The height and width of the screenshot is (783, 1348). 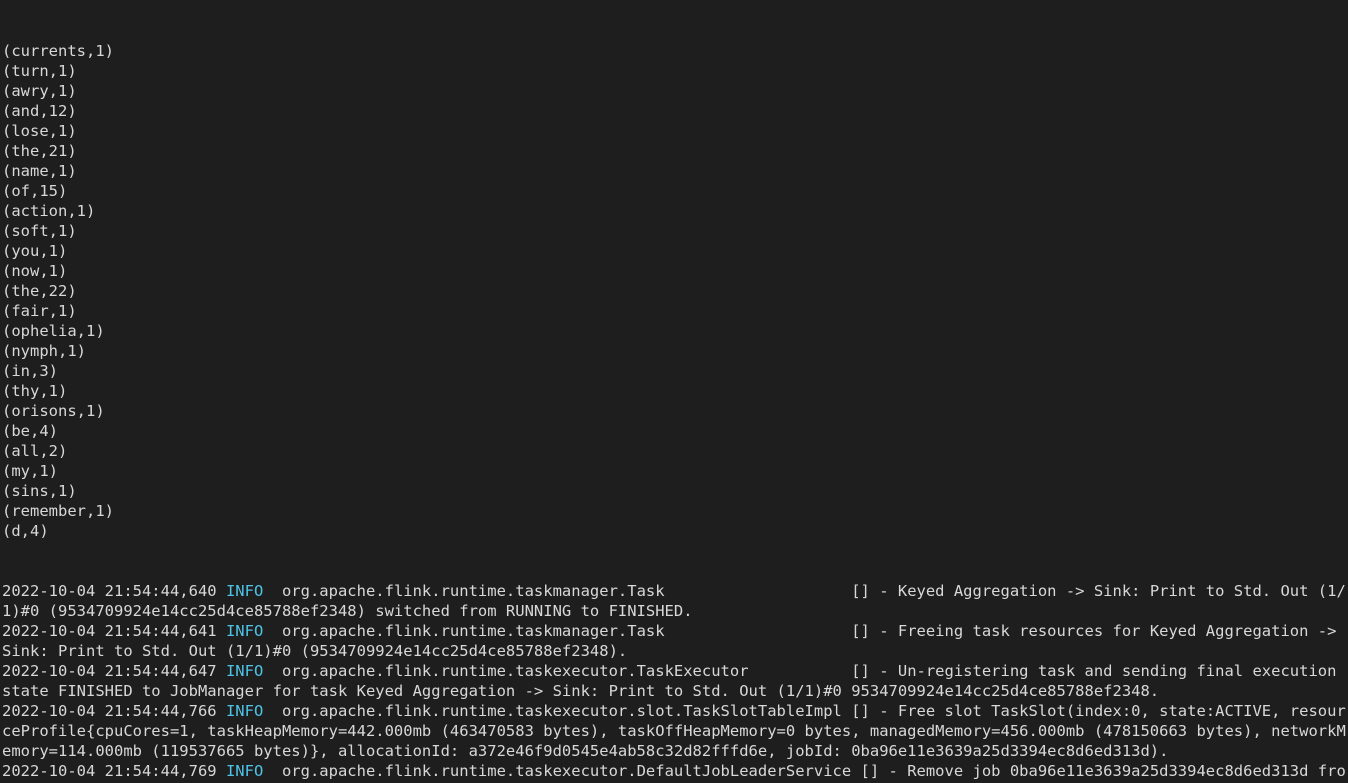 I want to click on word-count-tuple: (action,1), so click(x=49, y=211).